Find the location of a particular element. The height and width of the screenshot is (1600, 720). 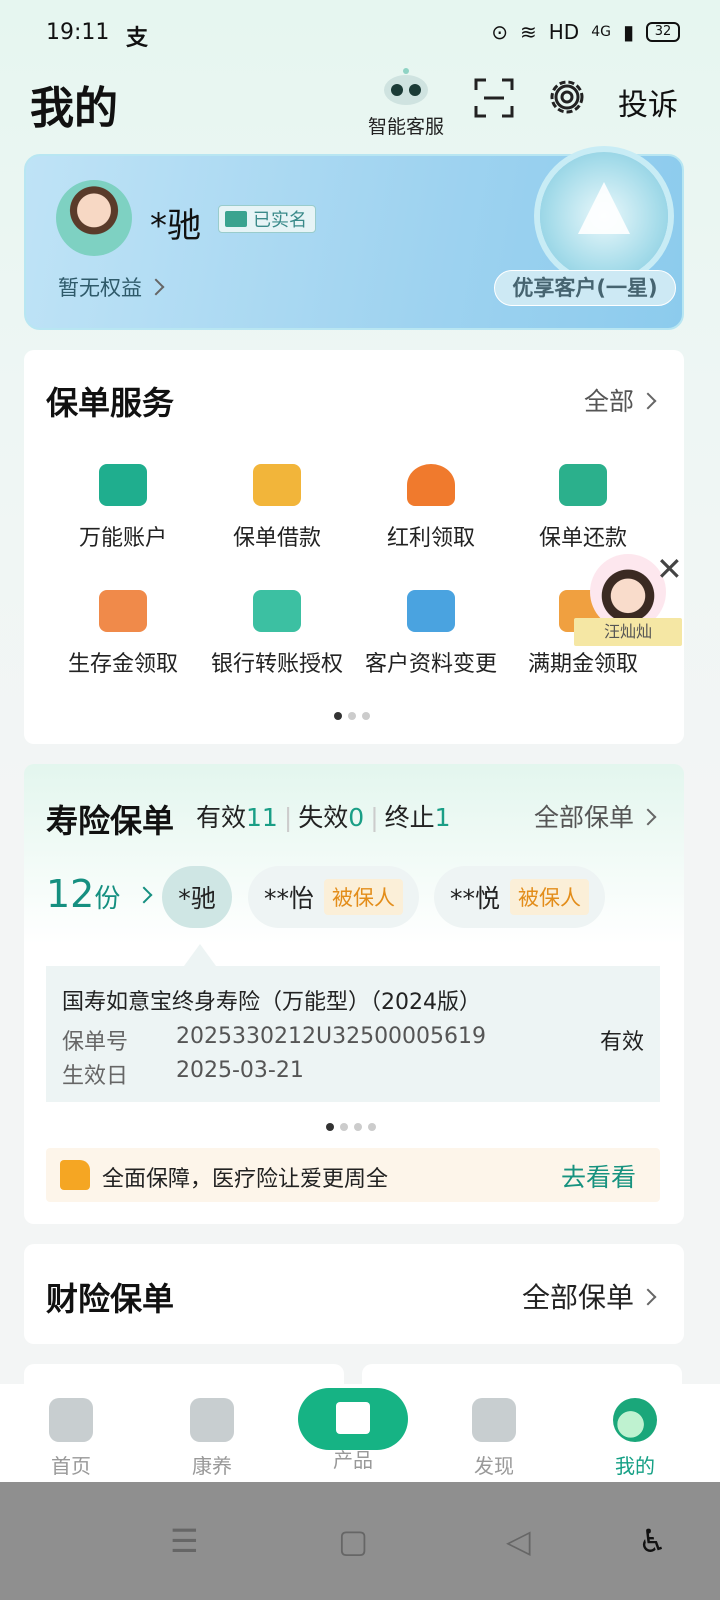

tab-discover: 发现 is located at coordinates (494, 1438).